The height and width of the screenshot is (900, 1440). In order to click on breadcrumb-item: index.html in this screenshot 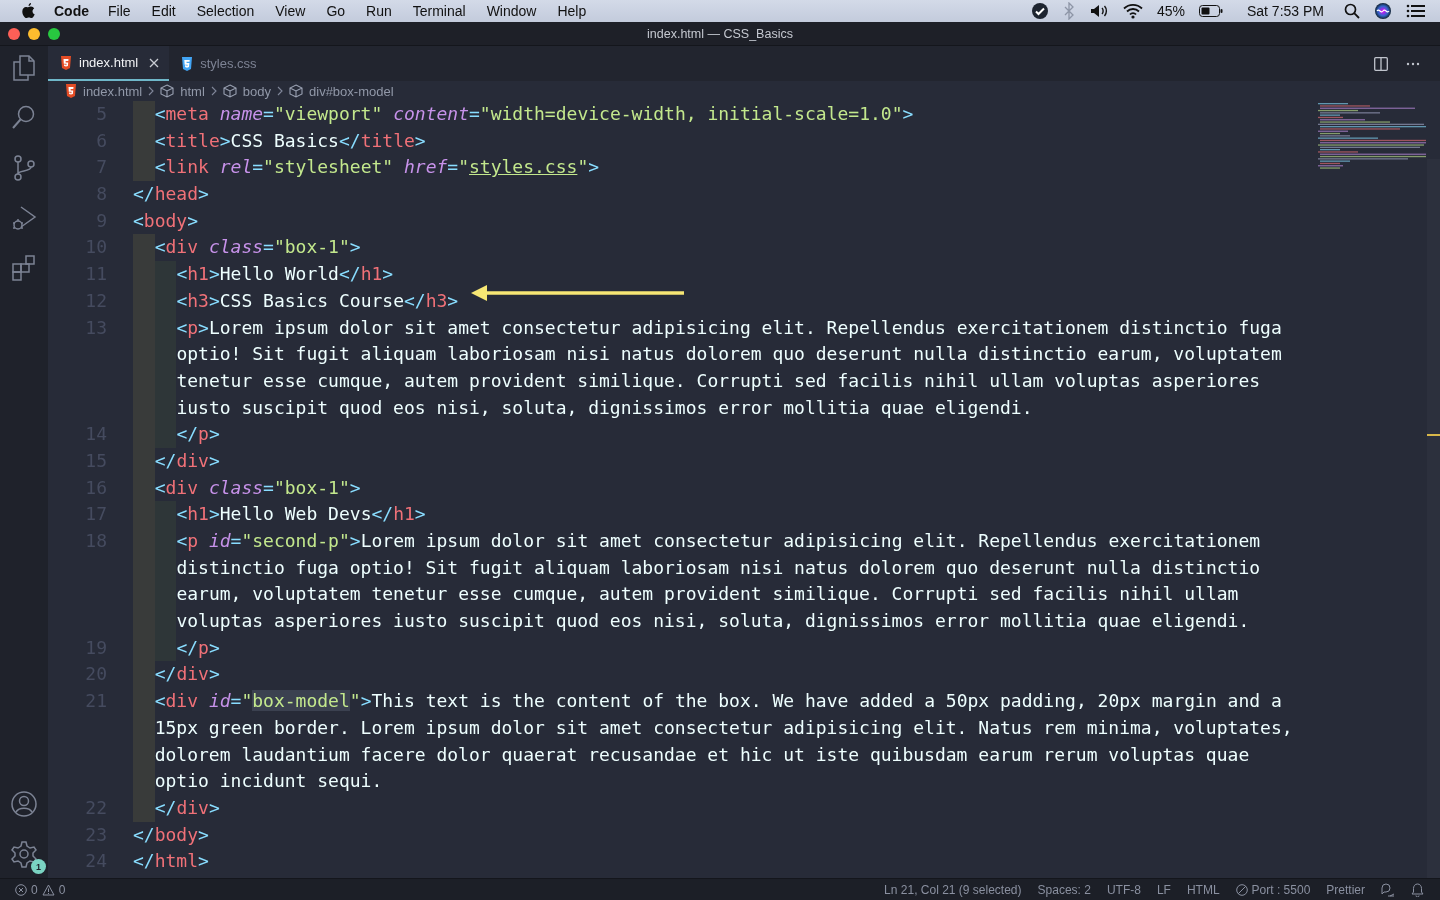, I will do `click(104, 91)`.